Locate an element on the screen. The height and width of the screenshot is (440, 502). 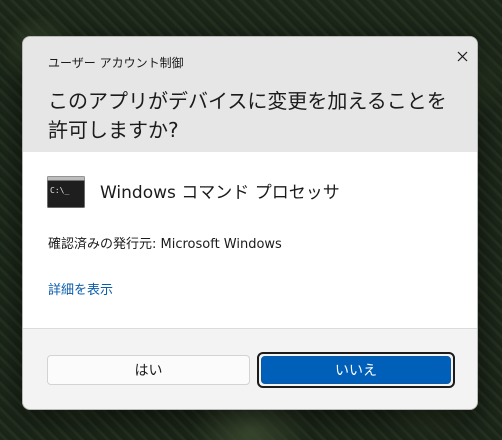
command-prompt-icon: C:\_ is located at coordinates (66, 192).